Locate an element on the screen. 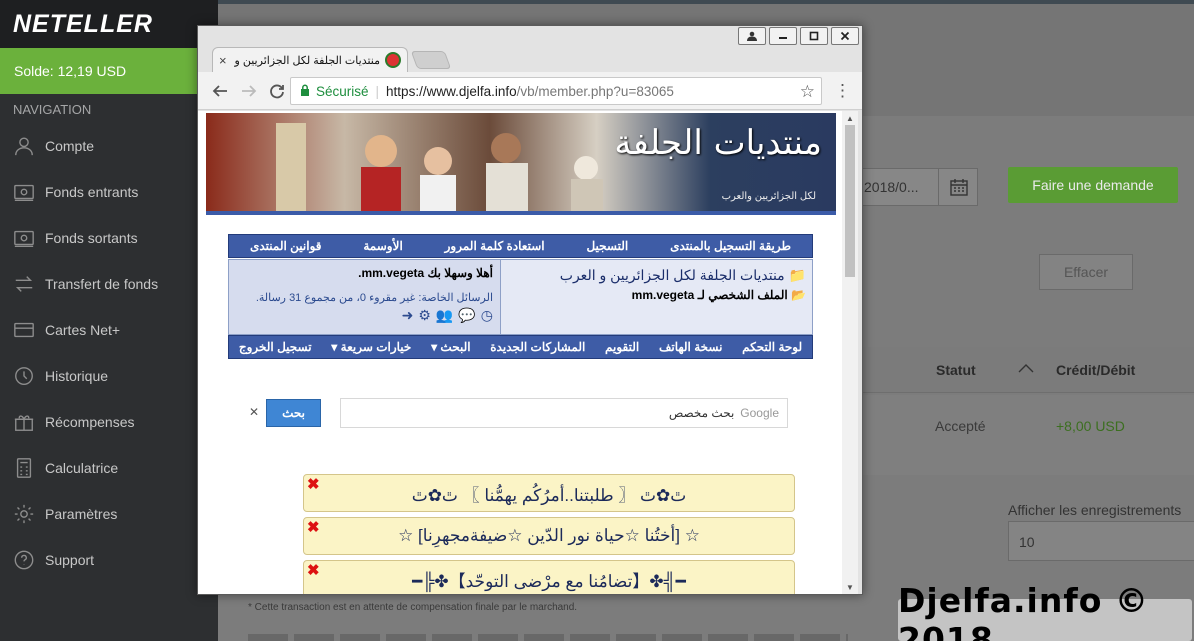 The height and width of the screenshot is (641, 1194). sidebar-item-calculatrice: Calculatrice is located at coordinates (109, 468).